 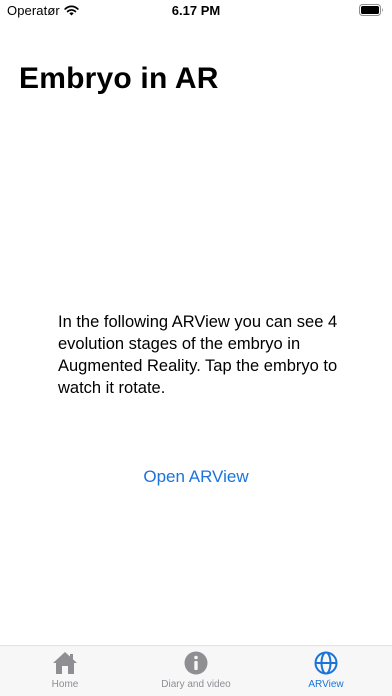 What do you see at coordinates (119, 78) in the screenshot?
I see `page-title: Embryo in AR` at bounding box center [119, 78].